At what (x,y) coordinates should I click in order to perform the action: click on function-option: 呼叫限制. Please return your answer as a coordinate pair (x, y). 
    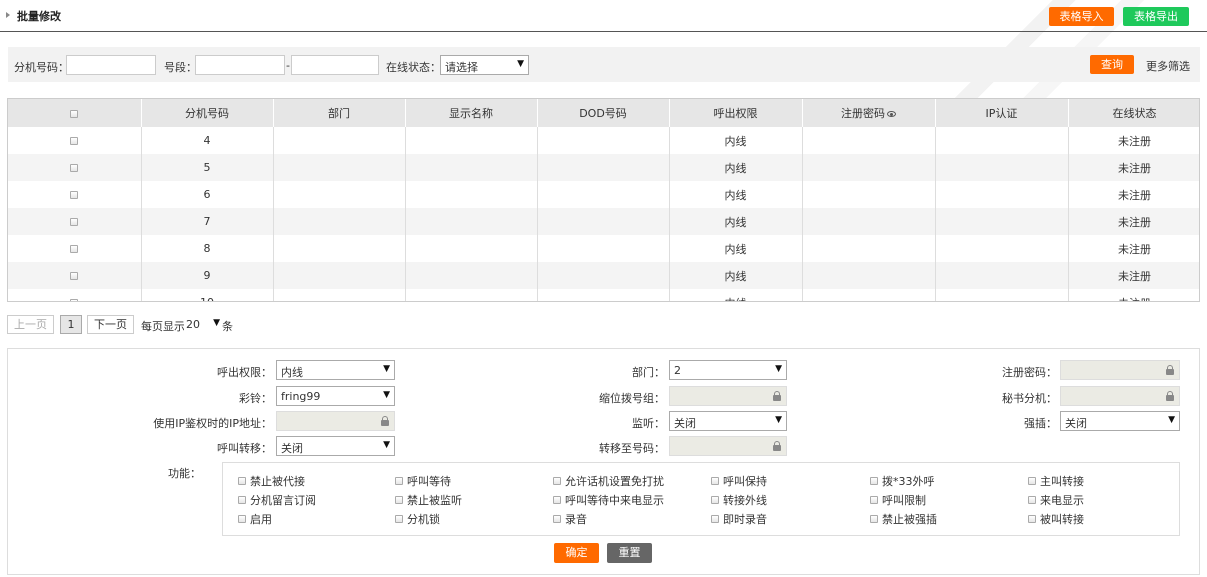
    Looking at the image, I should click on (898, 500).